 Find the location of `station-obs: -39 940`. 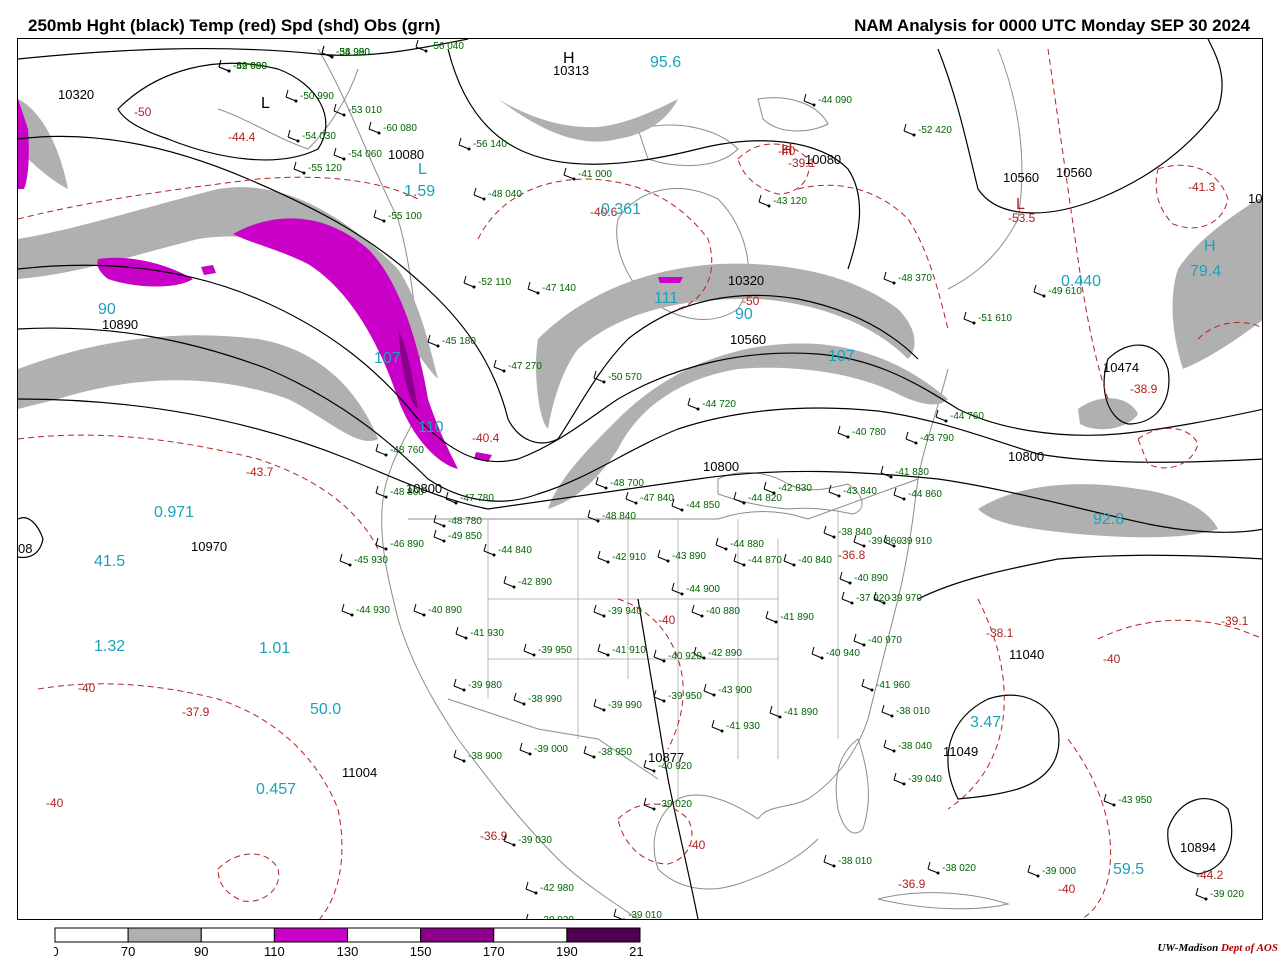

station-obs: -39 940 is located at coordinates (617, 611).